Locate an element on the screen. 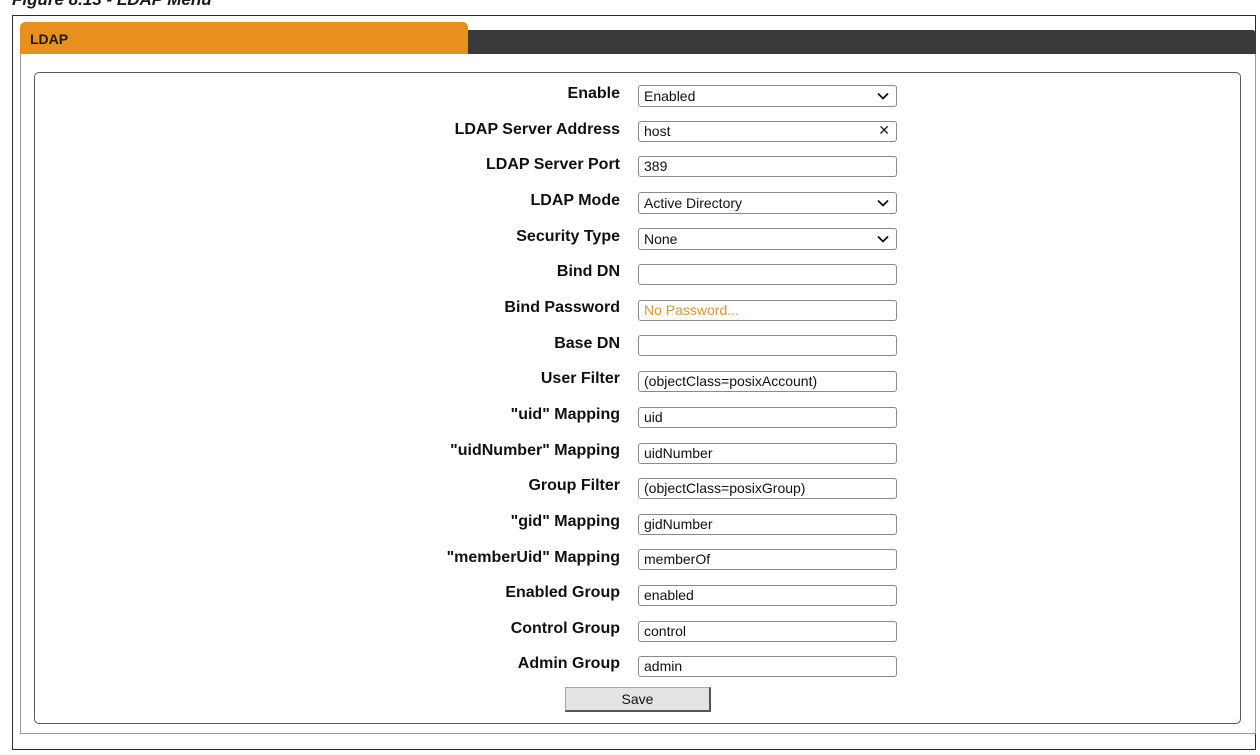  ldap-server-address-value: host is located at coordinates (657, 131).